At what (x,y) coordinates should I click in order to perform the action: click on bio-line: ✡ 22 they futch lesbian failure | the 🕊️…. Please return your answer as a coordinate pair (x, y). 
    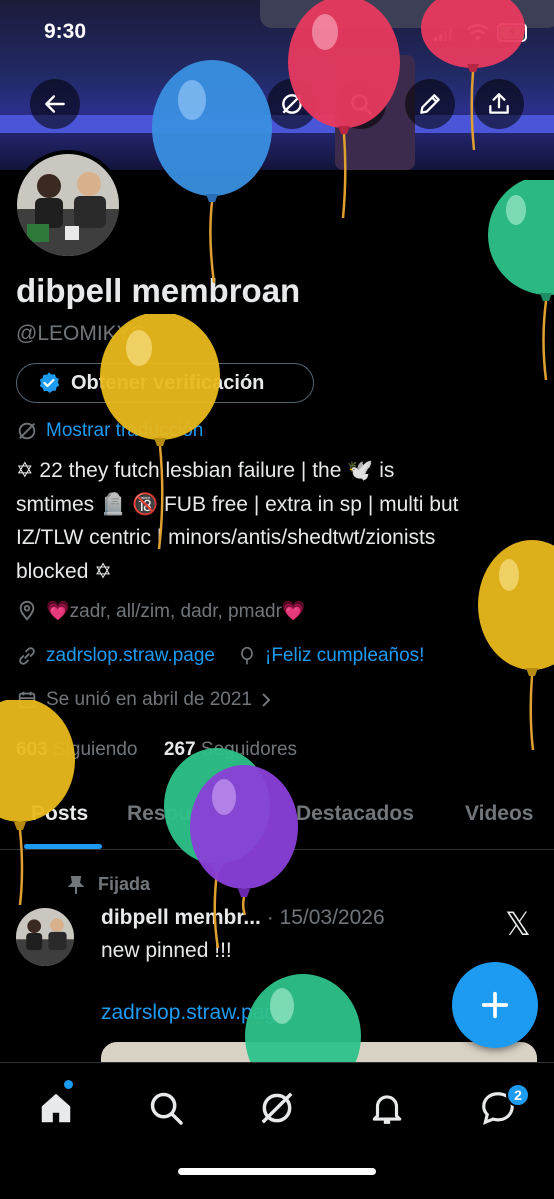
    Looking at the image, I should click on (205, 470).